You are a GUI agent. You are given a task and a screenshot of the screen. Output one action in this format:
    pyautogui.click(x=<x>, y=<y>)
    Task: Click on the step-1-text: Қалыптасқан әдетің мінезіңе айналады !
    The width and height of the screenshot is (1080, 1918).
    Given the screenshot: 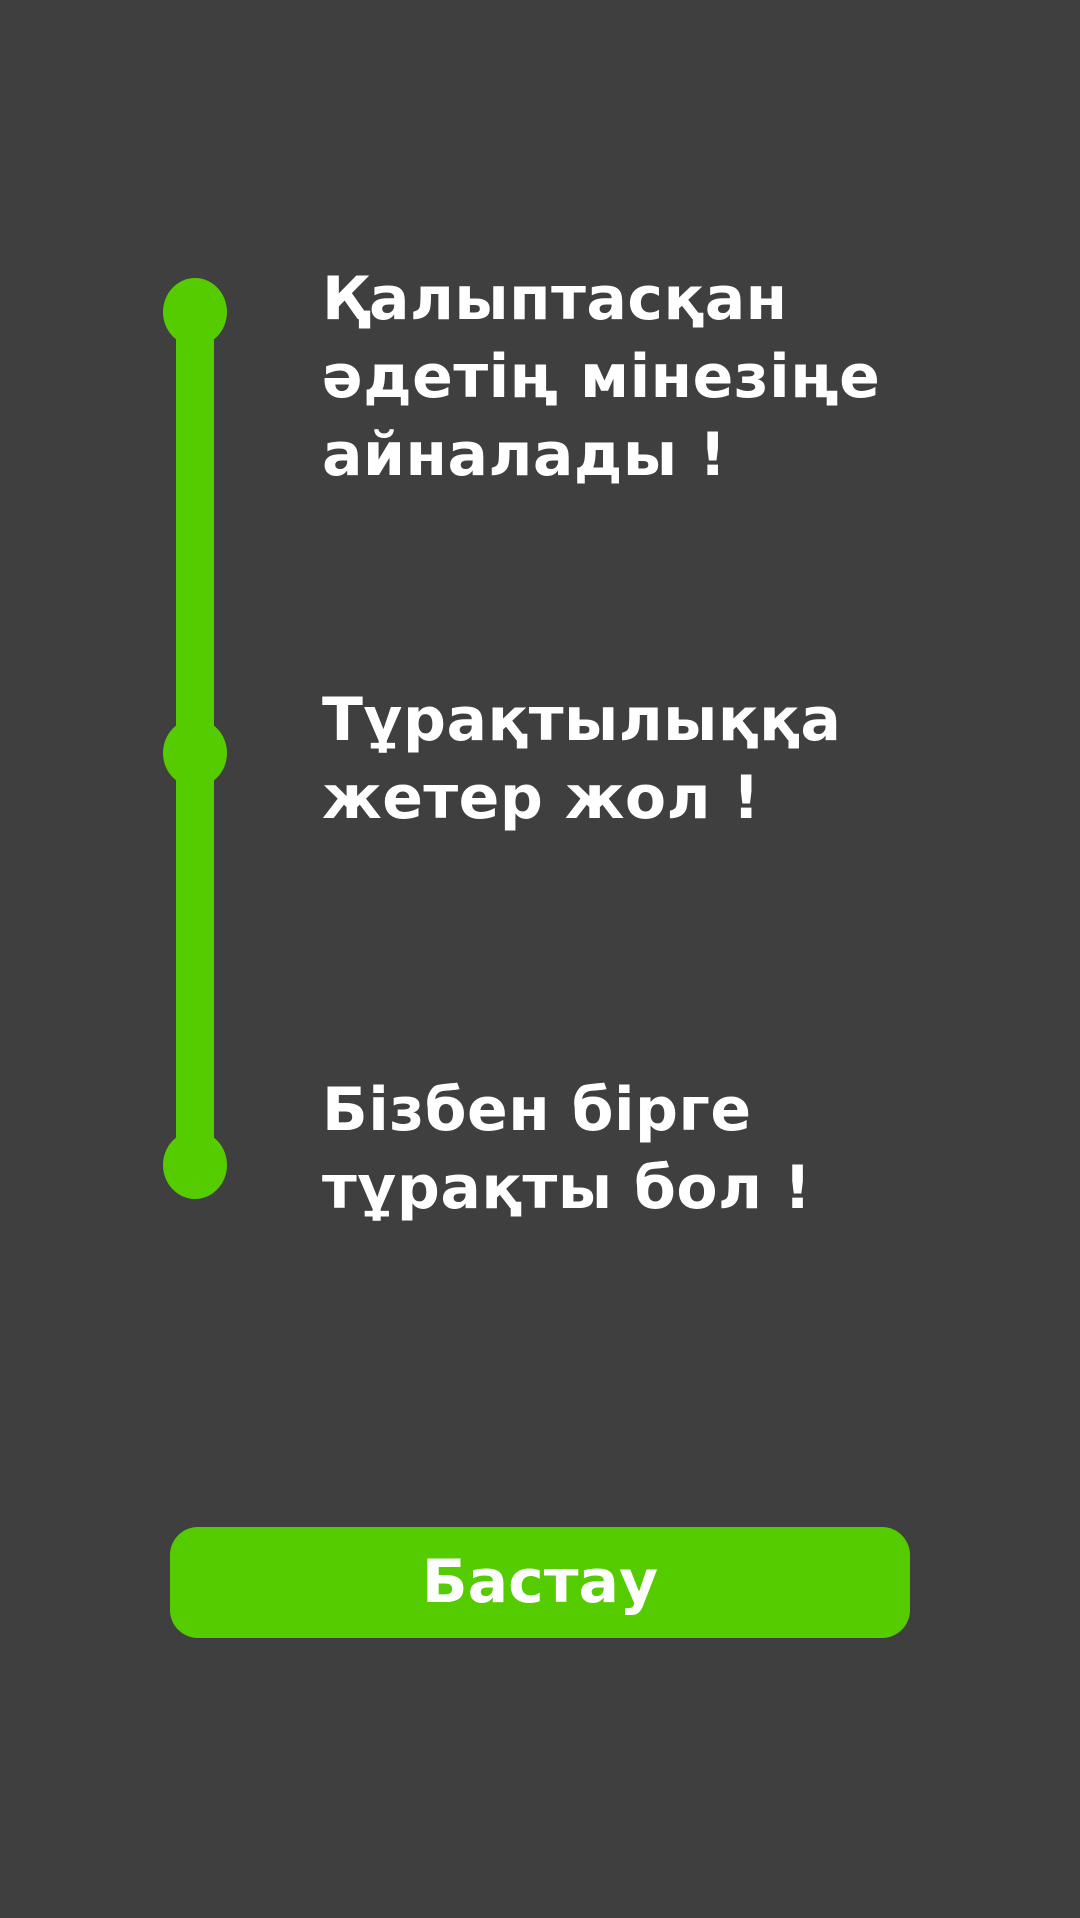 What is the action you would take?
    pyautogui.click(x=601, y=377)
    